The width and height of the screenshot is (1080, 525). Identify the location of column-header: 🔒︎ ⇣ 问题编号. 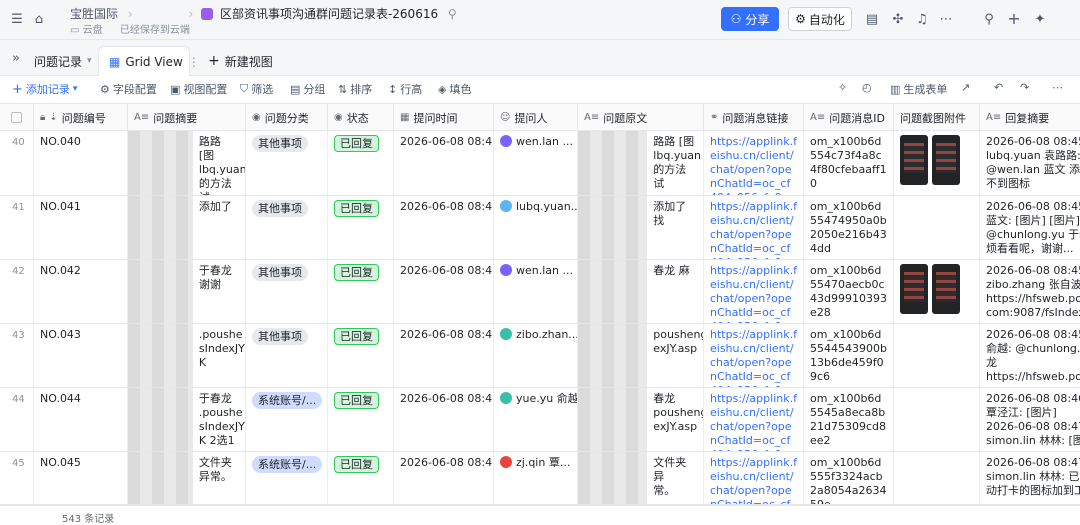
(81, 117).